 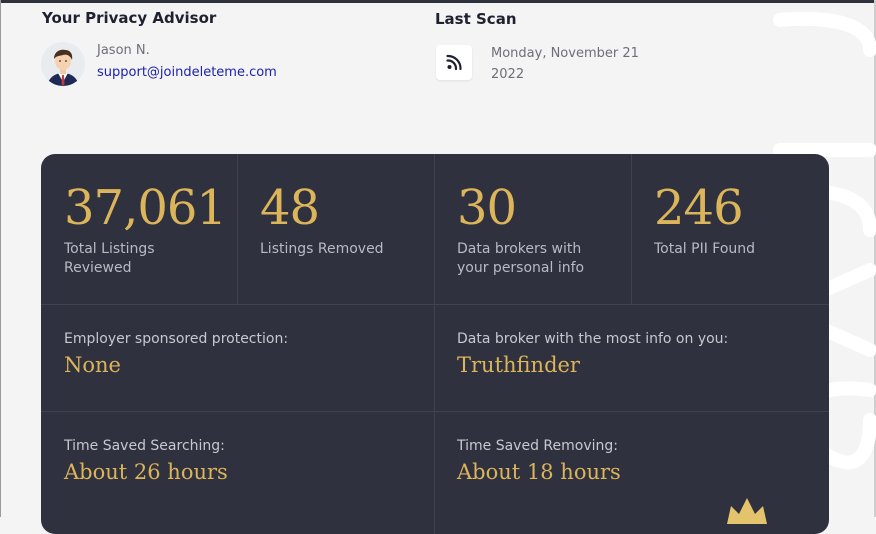 What do you see at coordinates (290, 208) in the screenshot?
I see `listings-removed-value: 48` at bounding box center [290, 208].